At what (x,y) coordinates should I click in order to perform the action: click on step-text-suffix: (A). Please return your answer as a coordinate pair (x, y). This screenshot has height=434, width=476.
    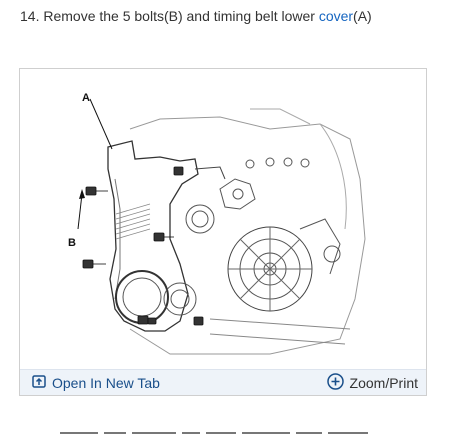
    Looking at the image, I should click on (362, 16).